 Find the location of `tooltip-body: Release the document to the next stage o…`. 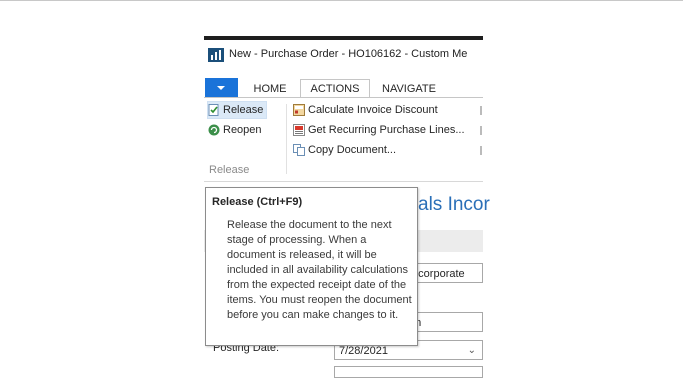

tooltip-body: Release the document to the next stage o… is located at coordinates (319, 270).